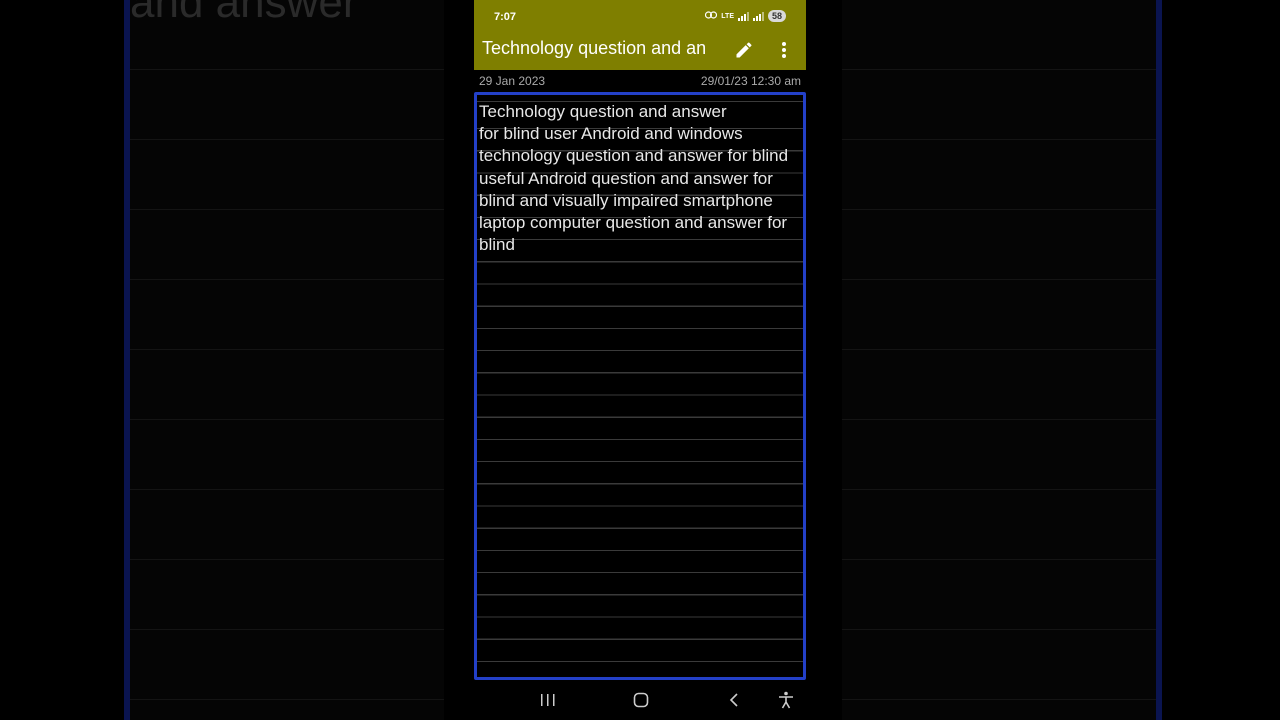 The image size is (1280, 720). What do you see at coordinates (594, 48) in the screenshot?
I see `note-title: Technology question and an` at bounding box center [594, 48].